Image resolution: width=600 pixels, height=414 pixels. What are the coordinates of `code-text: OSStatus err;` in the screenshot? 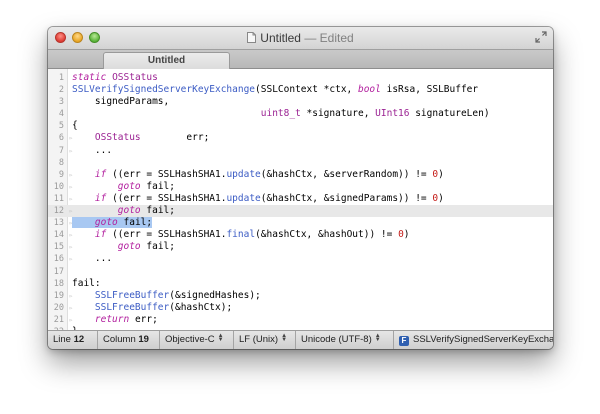 It's located at (140, 138).